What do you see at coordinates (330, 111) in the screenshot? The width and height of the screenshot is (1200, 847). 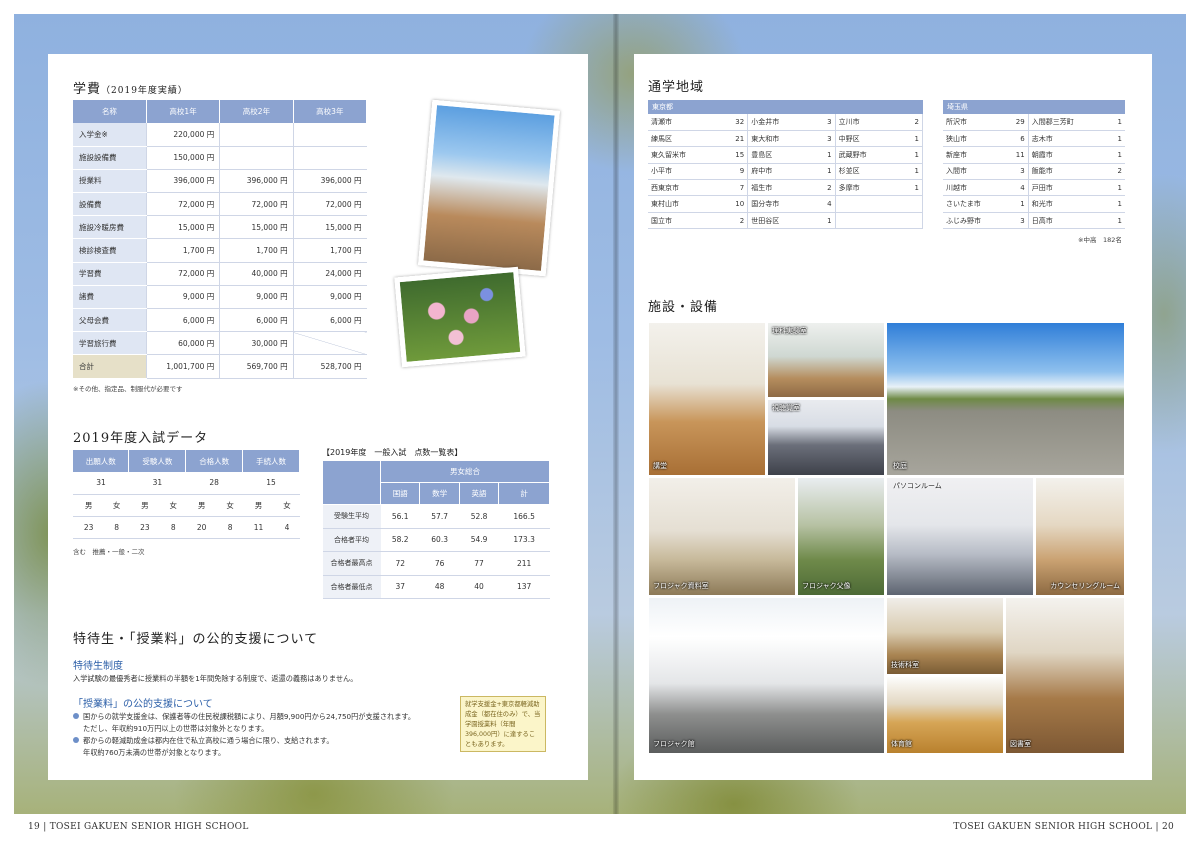 I see `fees-header: 高校3年` at bounding box center [330, 111].